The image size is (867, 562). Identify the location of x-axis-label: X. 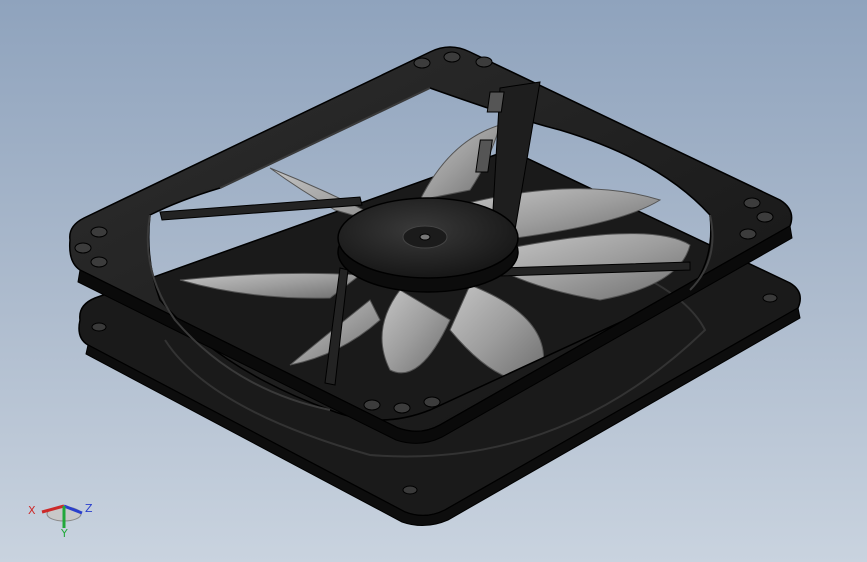
(32, 510).